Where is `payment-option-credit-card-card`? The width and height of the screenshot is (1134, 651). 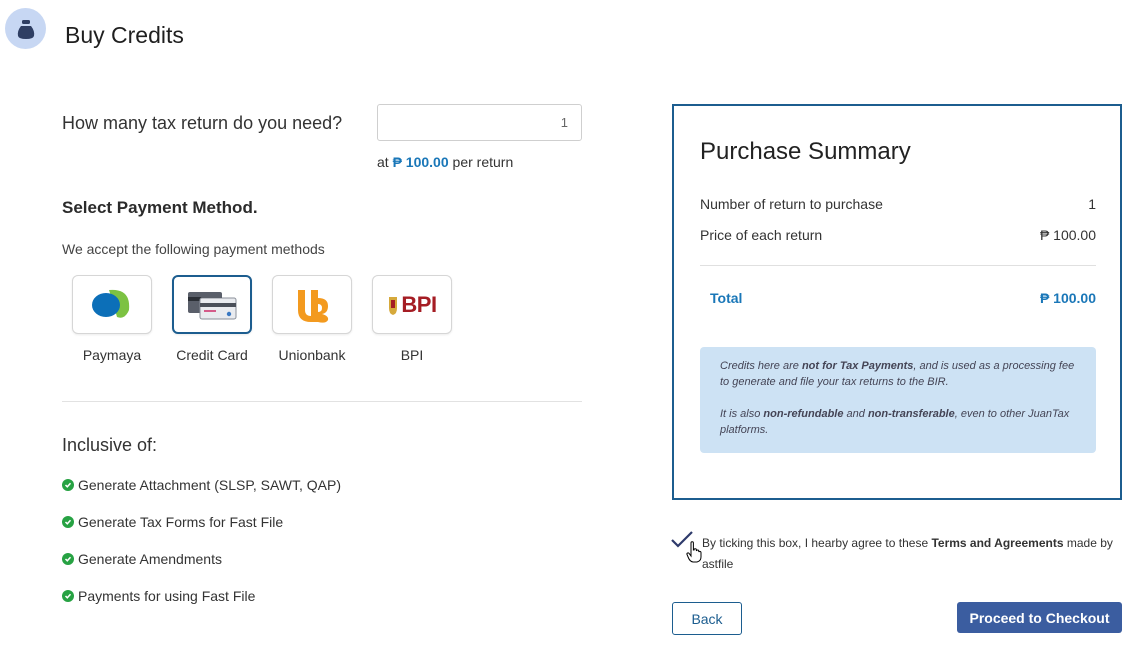
payment-option-credit-card-card is located at coordinates (212, 304).